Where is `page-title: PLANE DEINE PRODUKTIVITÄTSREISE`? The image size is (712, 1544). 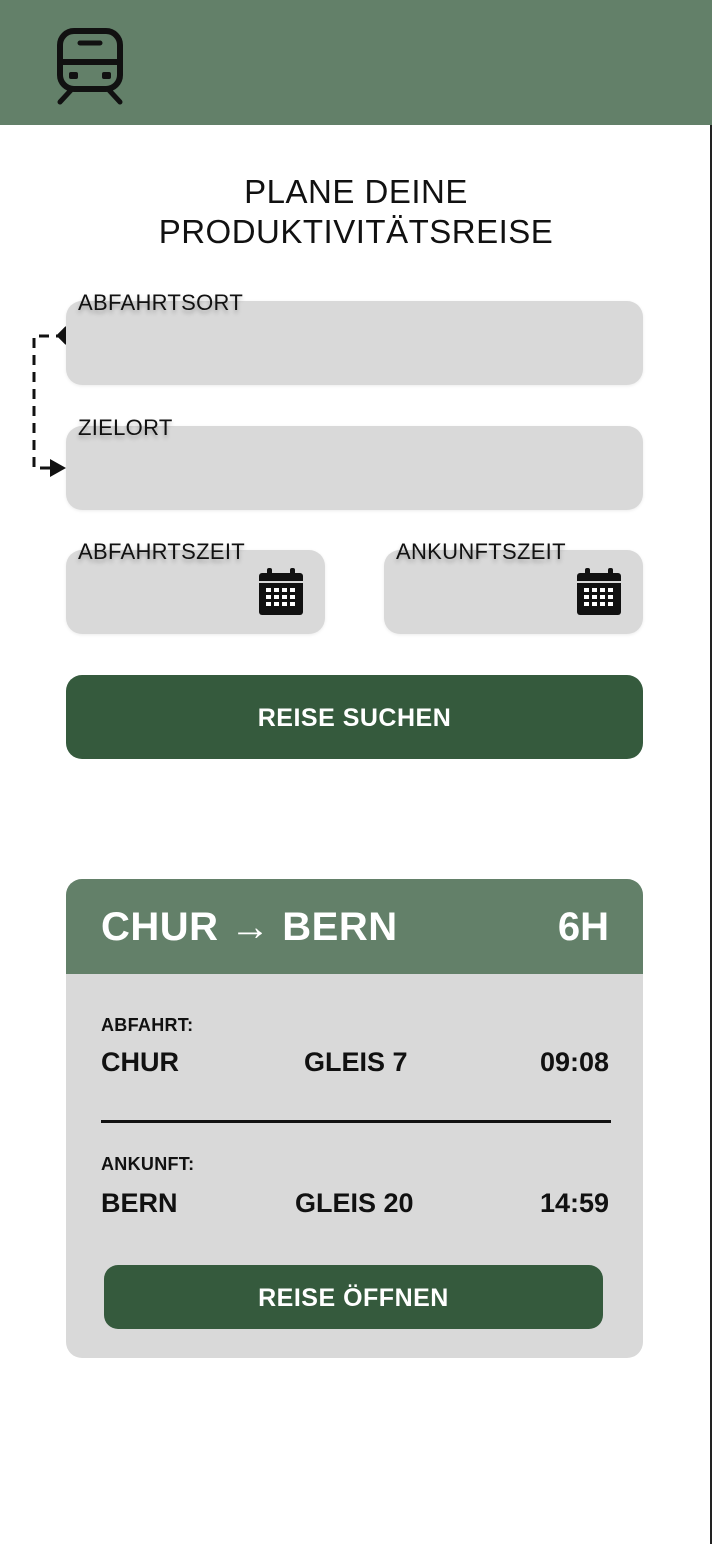
page-title: PLANE DEINE PRODUKTIVITÄTSREISE is located at coordinates (356, 212).